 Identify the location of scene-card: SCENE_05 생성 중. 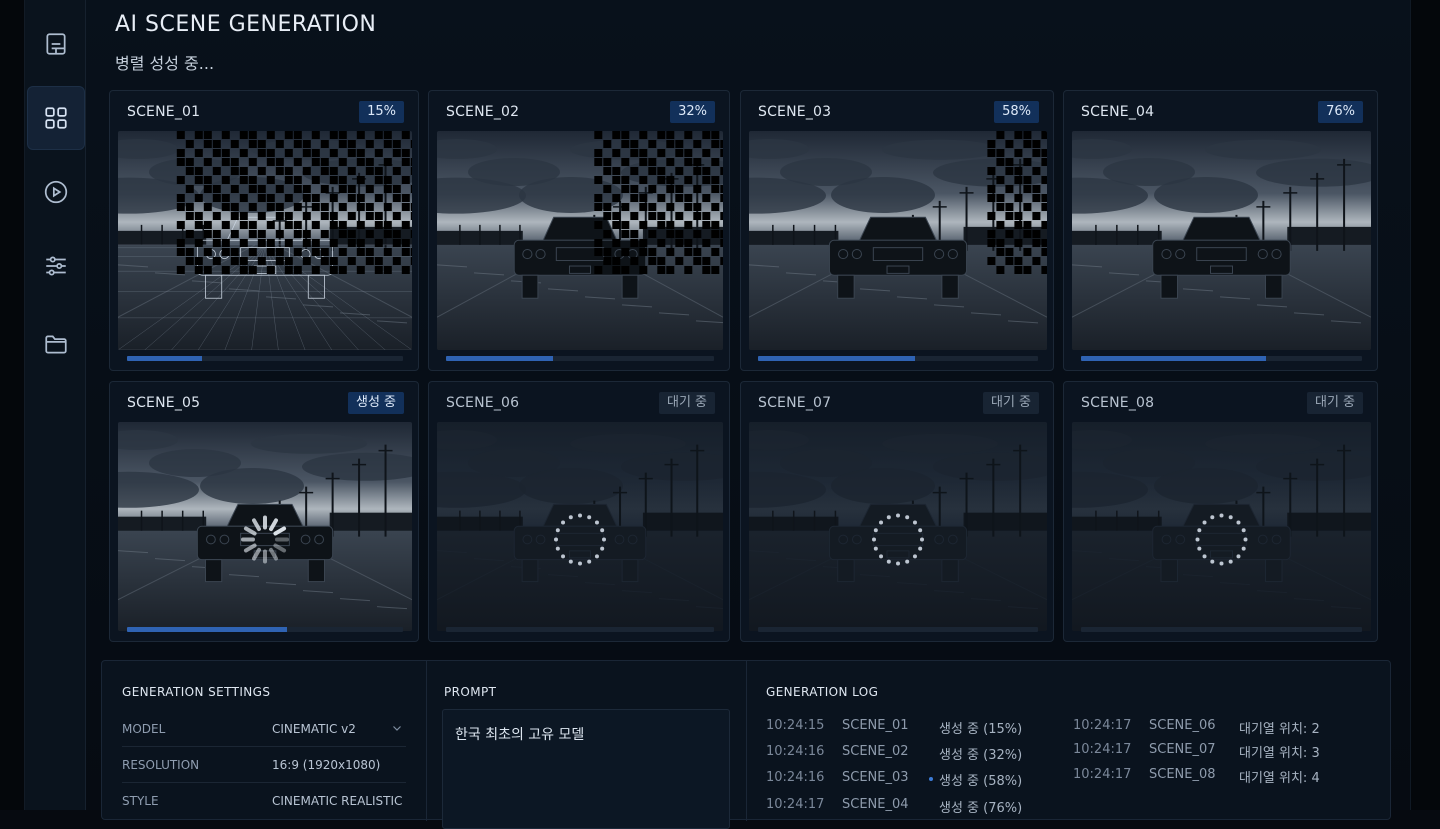
(264, 511).